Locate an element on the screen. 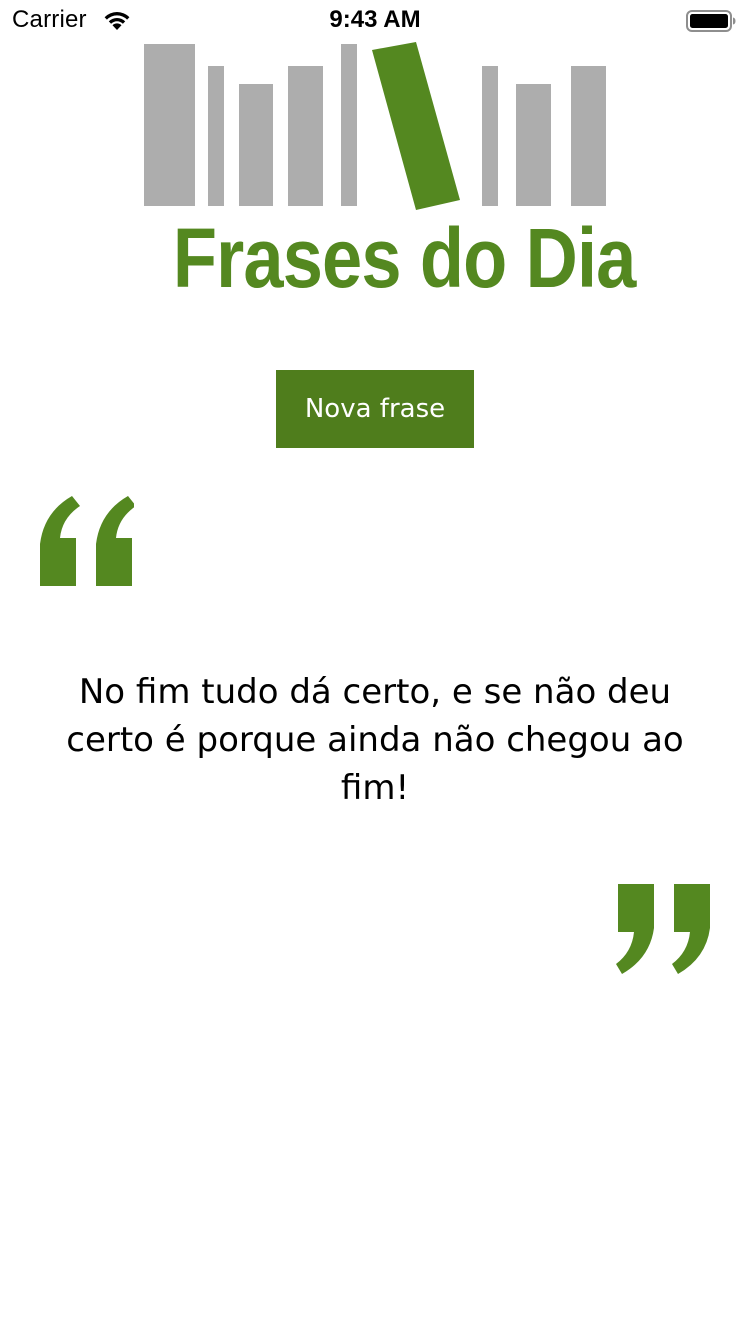 This screenshot has height=1334, width=750. close-quote-icon is located at coordinates (663, 929).